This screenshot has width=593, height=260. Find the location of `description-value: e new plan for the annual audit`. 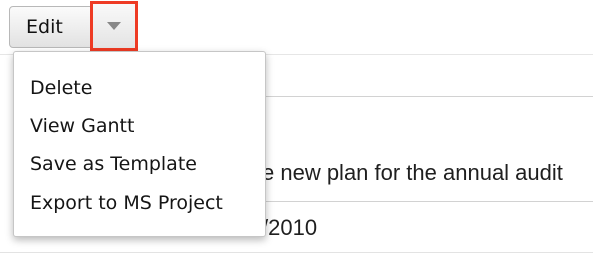

description-value: e new plan for the annual audit is located at coordinates (412, 172).